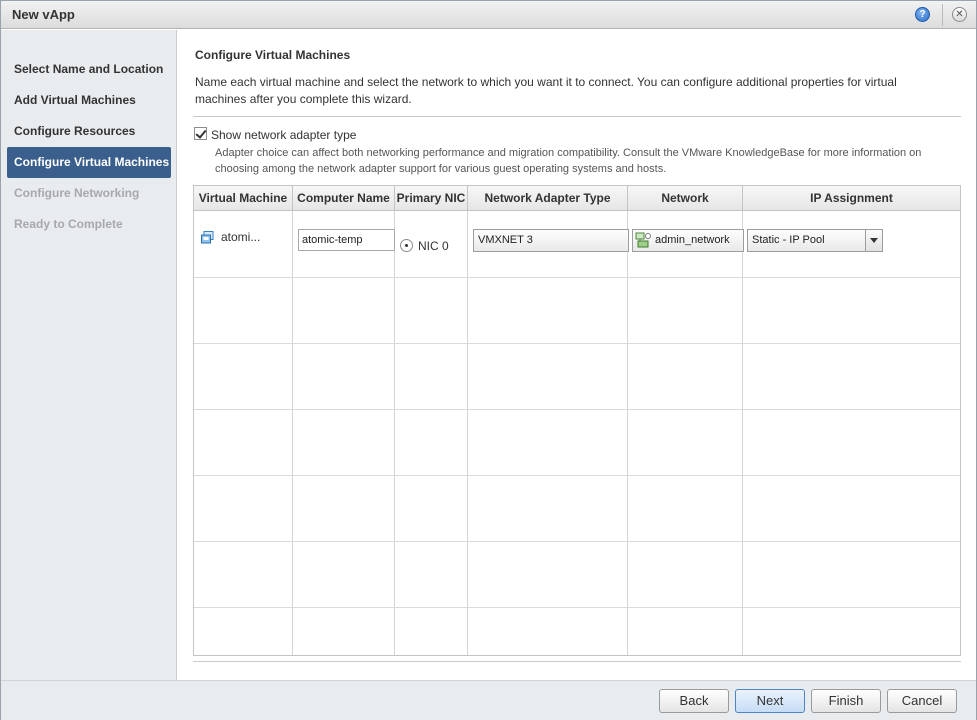 The height and width of the screenshot is (720, 977). Describe the element at coordinates (643, 240) in the screenshot. I see `network-icon` at that location.